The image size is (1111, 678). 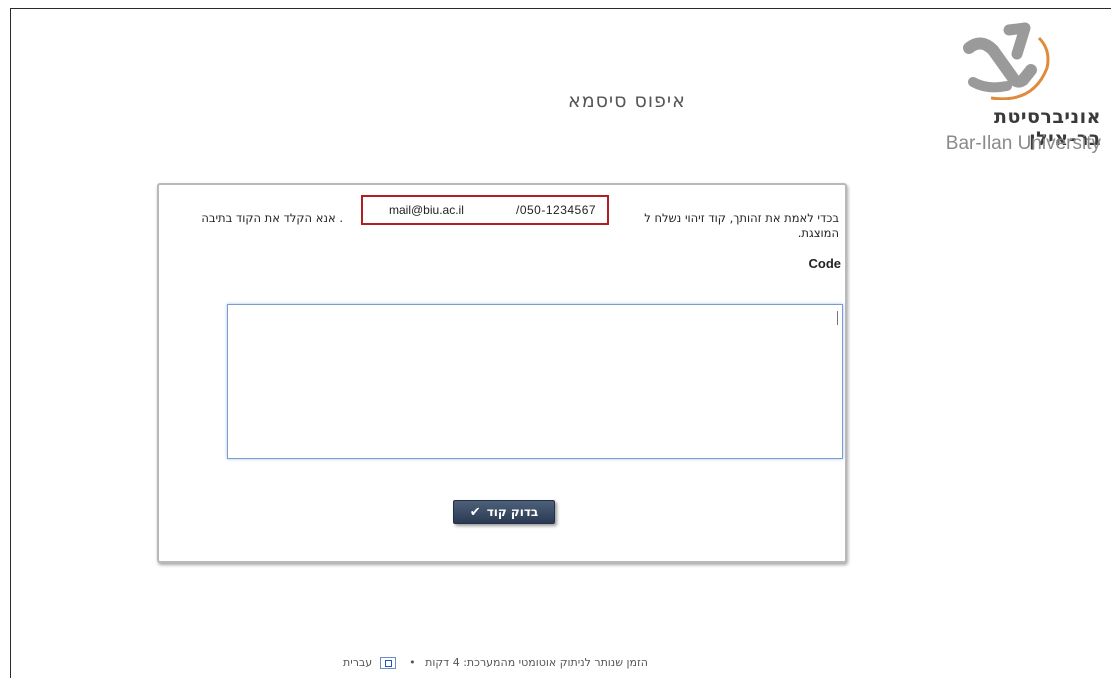 What do you see at coordinates (556, 210) in the screenshot?
I see `contact-phone: /050-1234567` at bounding box center [556, 210].